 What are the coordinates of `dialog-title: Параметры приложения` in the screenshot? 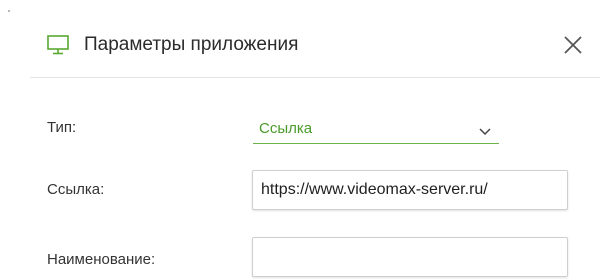 It's located at (191, 44).